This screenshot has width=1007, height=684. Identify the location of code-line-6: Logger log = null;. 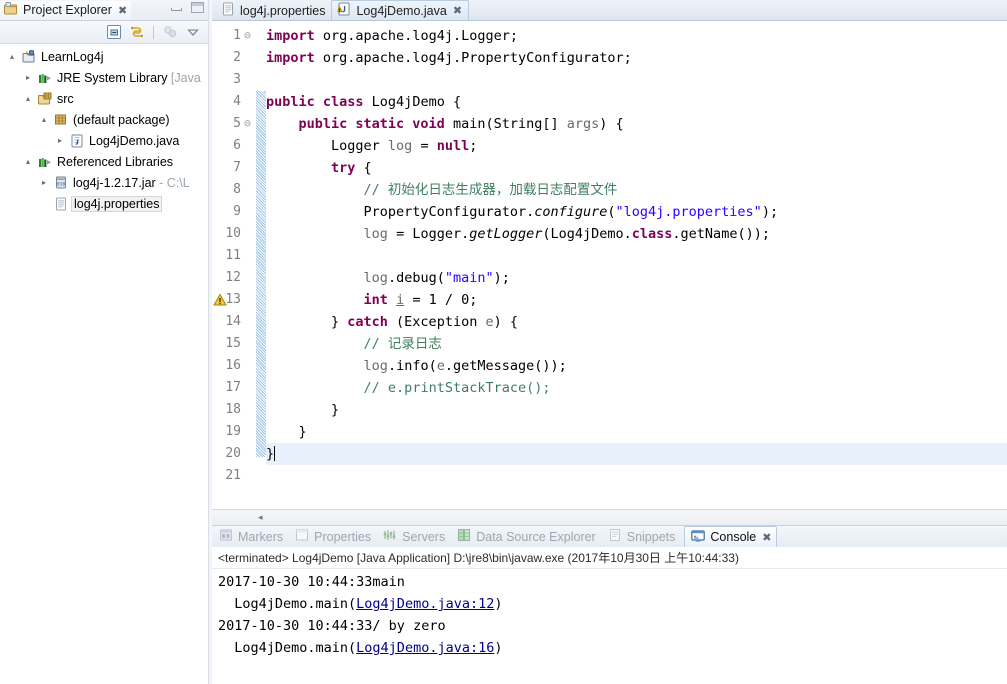
(636, 146).